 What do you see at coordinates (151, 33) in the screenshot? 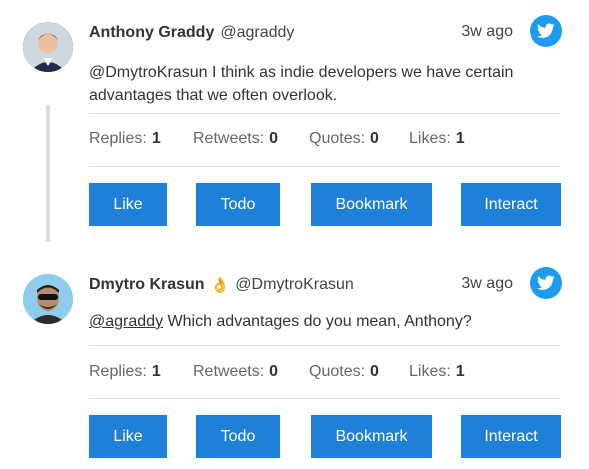
I see `author-name: Anthony Graddy` at bounding box center [151, 33].